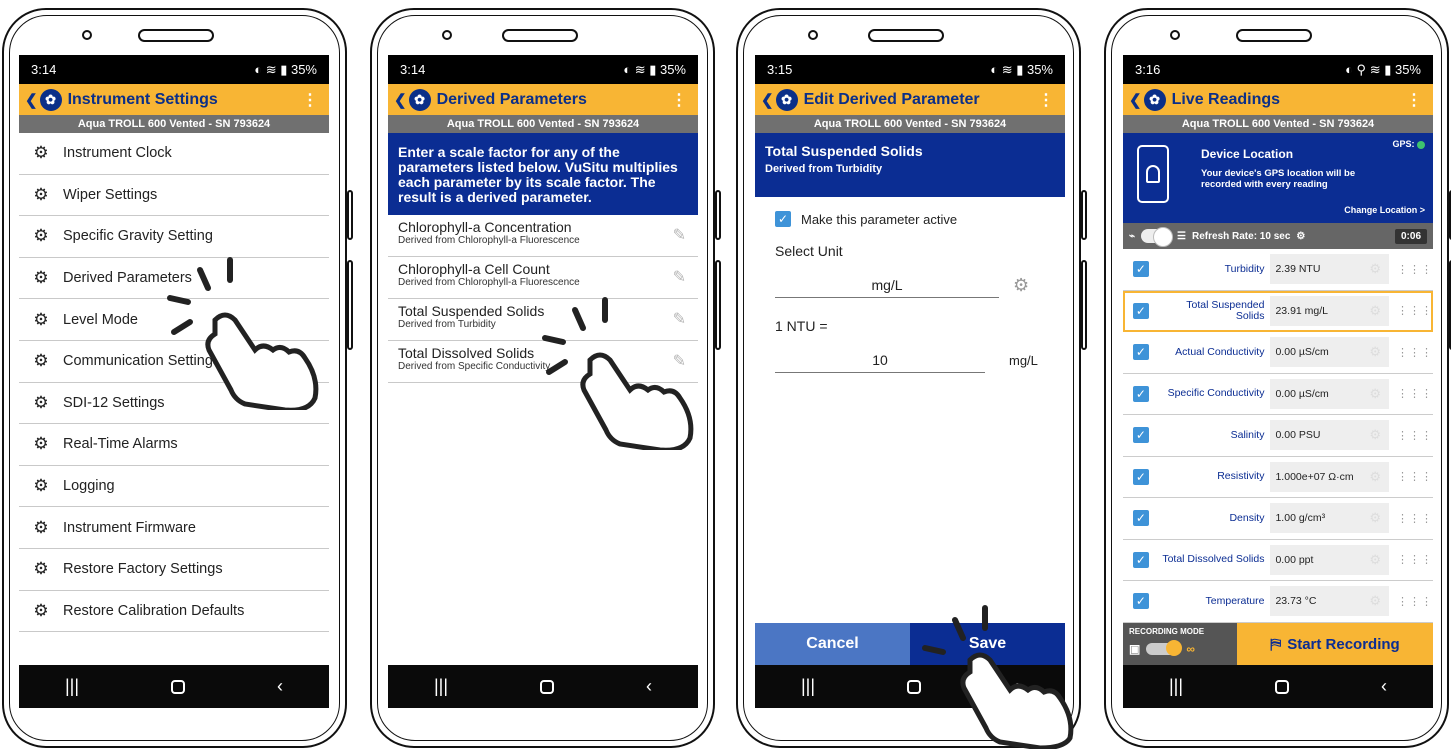 The width and height of the screenshot is (1451, 749). What do you see at coordinates (174, 487) in the screenshot?
I see `setting-item: ⚙ Logging` at bounding box center [174, 487].